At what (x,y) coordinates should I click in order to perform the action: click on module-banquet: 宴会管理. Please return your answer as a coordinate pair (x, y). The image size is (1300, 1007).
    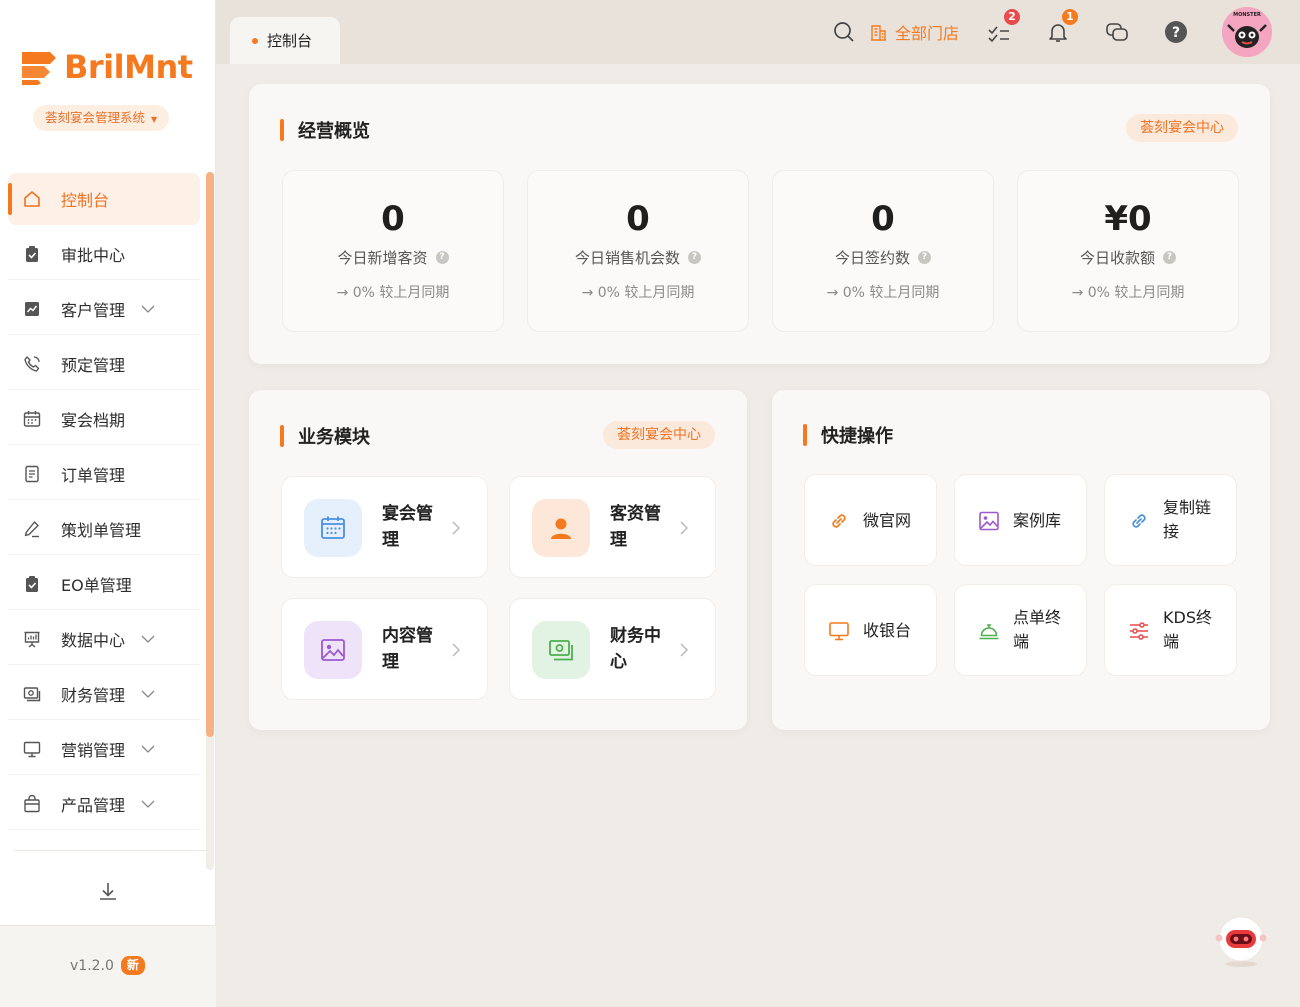
    Looking at the image, I should click on (384, 527).